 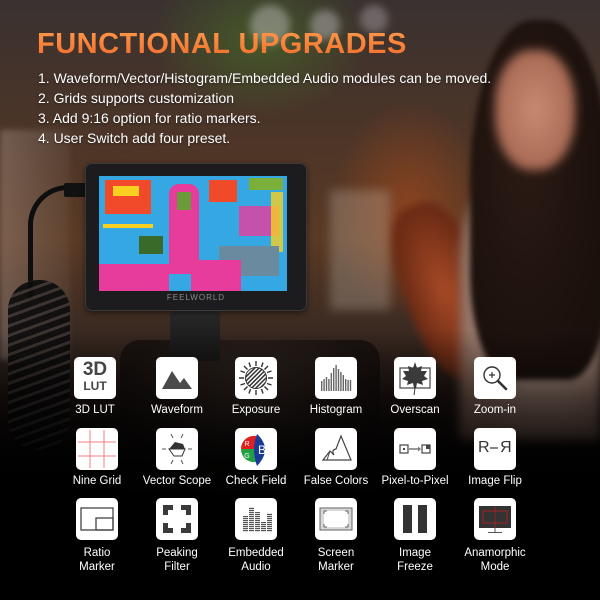 I want to click on flip-glyph-dash, so click(x=494, y=448).